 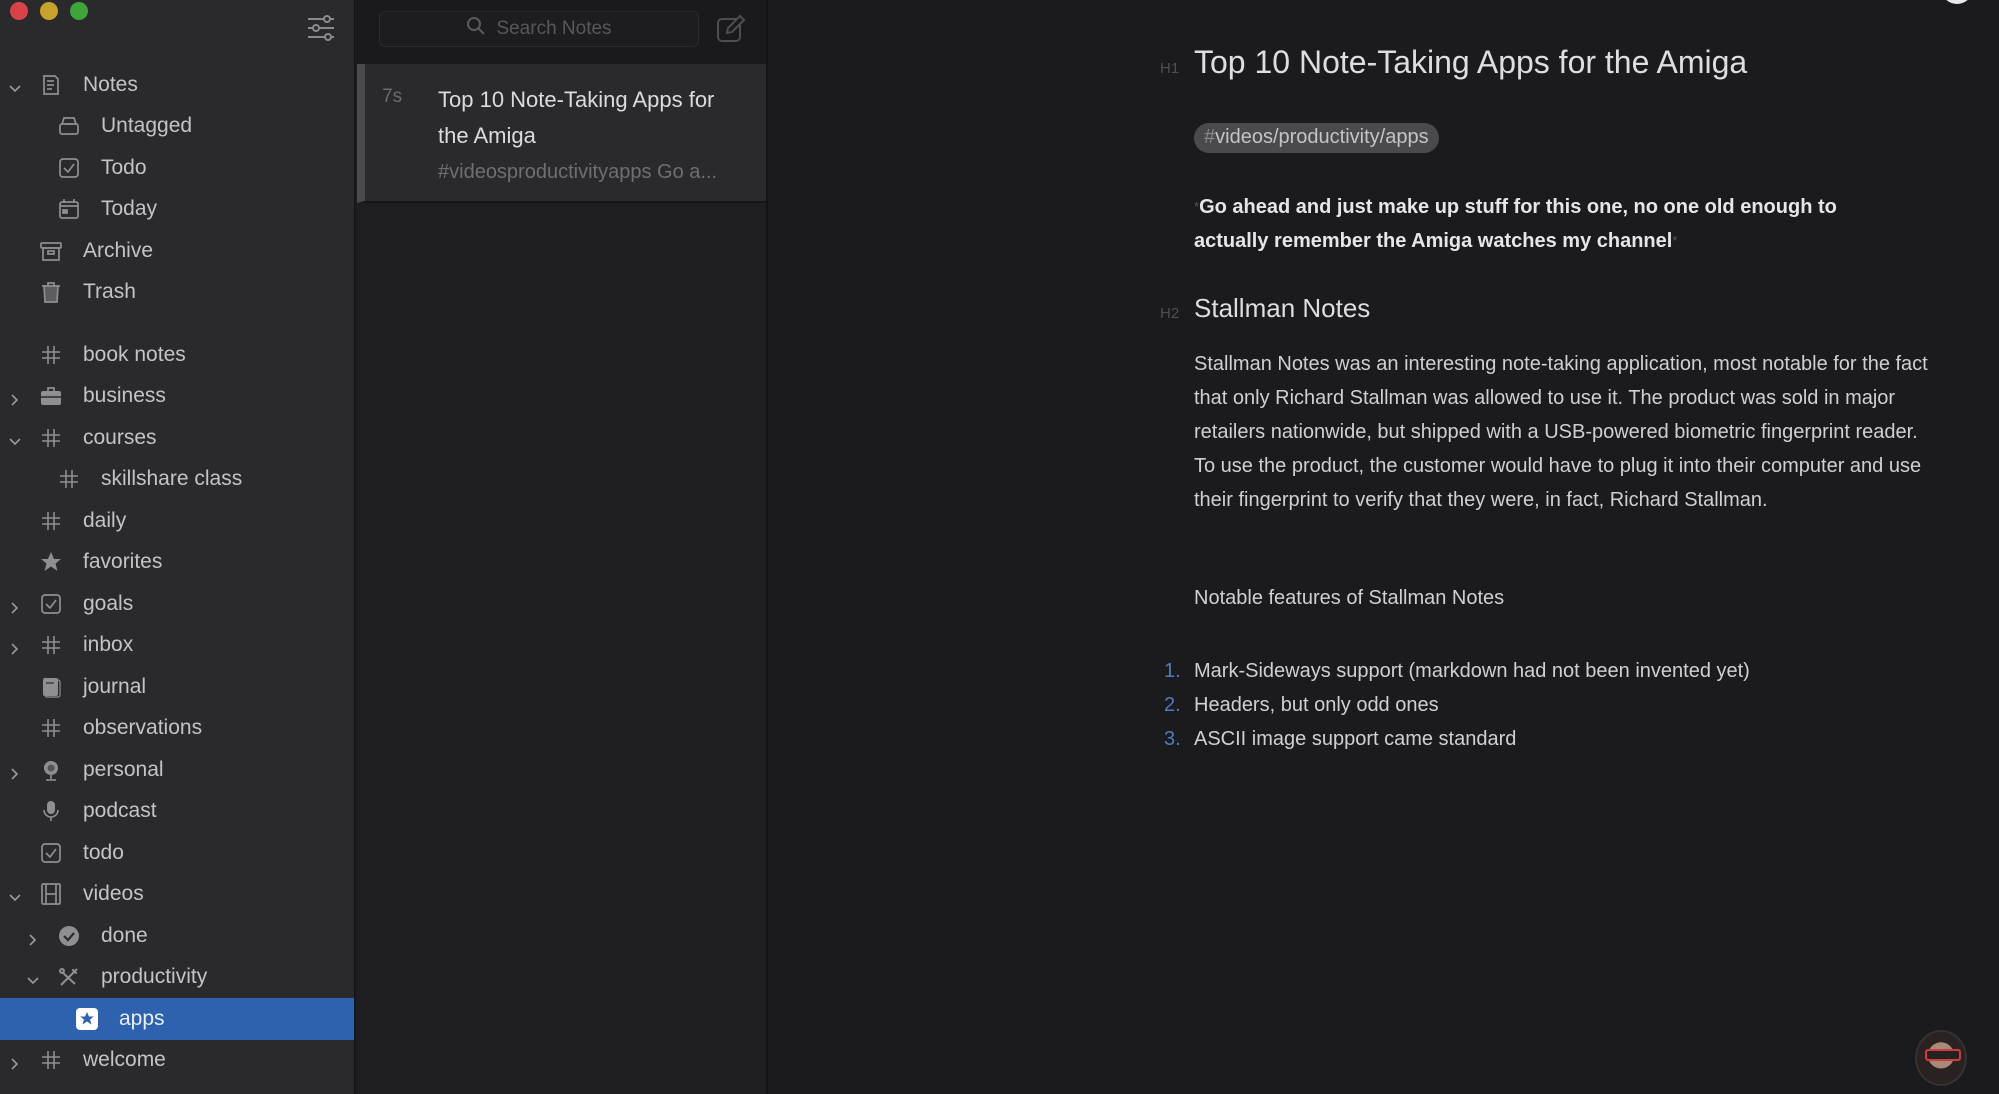 What do you see at coordinates (124, 167) in the screenshot?
I see `sidebar-item-label: Todo` at bounding box center [124, 167].